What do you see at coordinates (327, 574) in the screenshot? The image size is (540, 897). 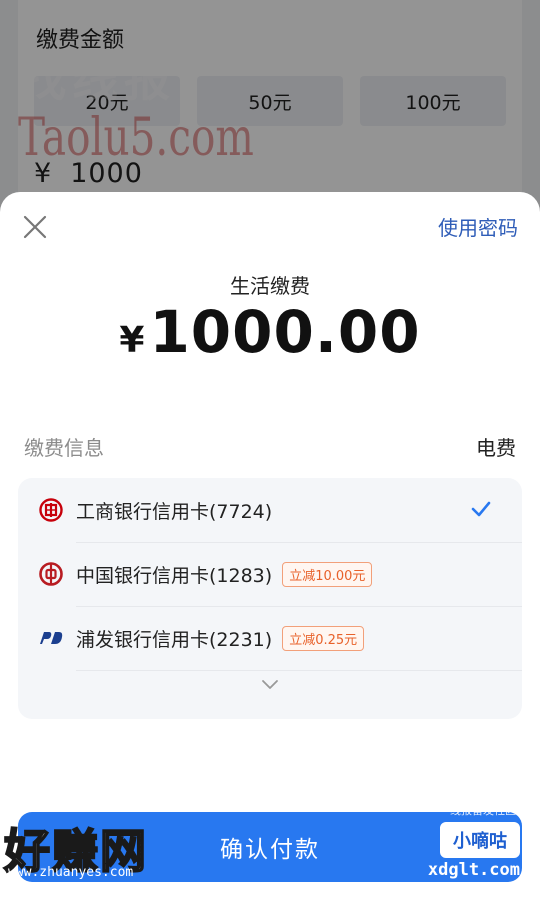 I see `discount-badge: 立减10.00元` at bounding box center [327, 574].